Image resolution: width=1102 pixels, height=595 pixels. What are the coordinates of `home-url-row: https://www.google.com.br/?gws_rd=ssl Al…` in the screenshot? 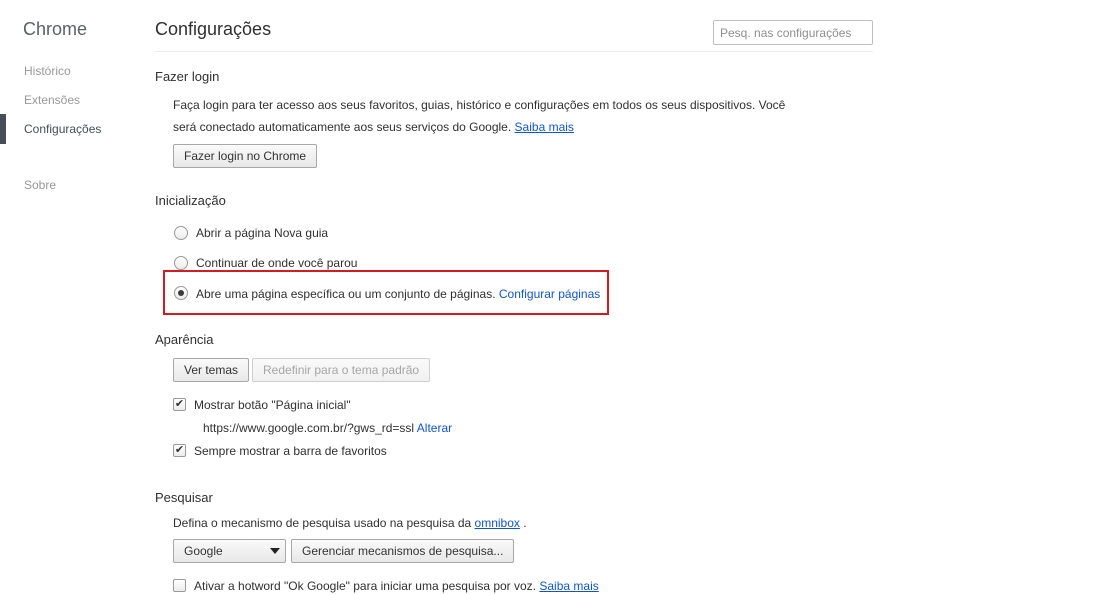 It's located at (327, 428).